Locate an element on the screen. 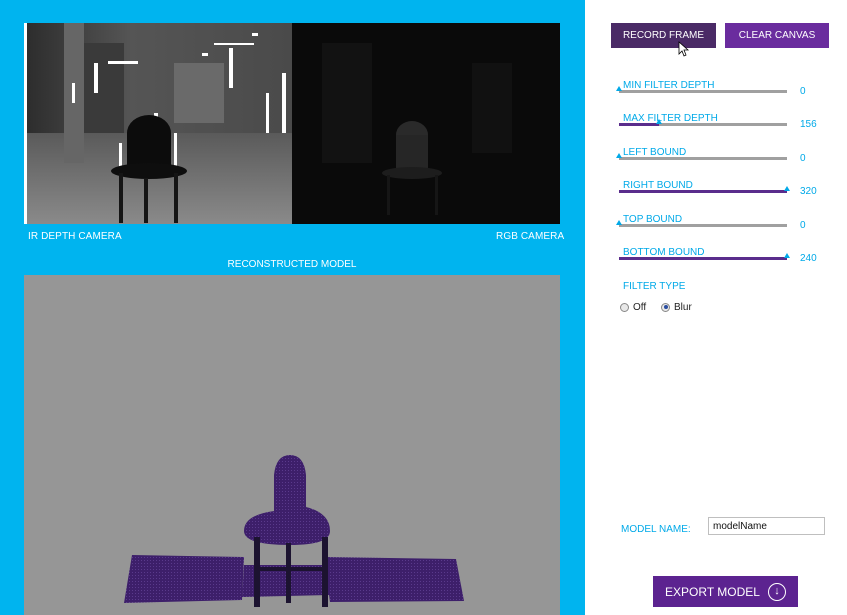 This screenshot has width=847, height=615. filter-radio-blur: Blur is located at coordinates (676, 307).